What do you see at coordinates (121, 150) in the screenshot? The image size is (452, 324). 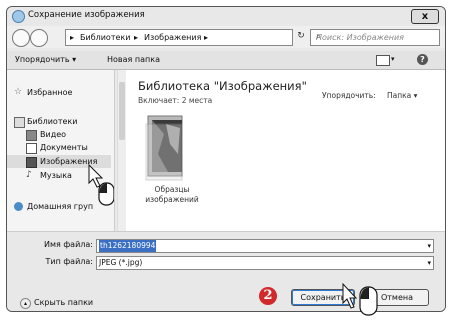 I see `sidebar-scrollbar` at bounding box center [121, 150].